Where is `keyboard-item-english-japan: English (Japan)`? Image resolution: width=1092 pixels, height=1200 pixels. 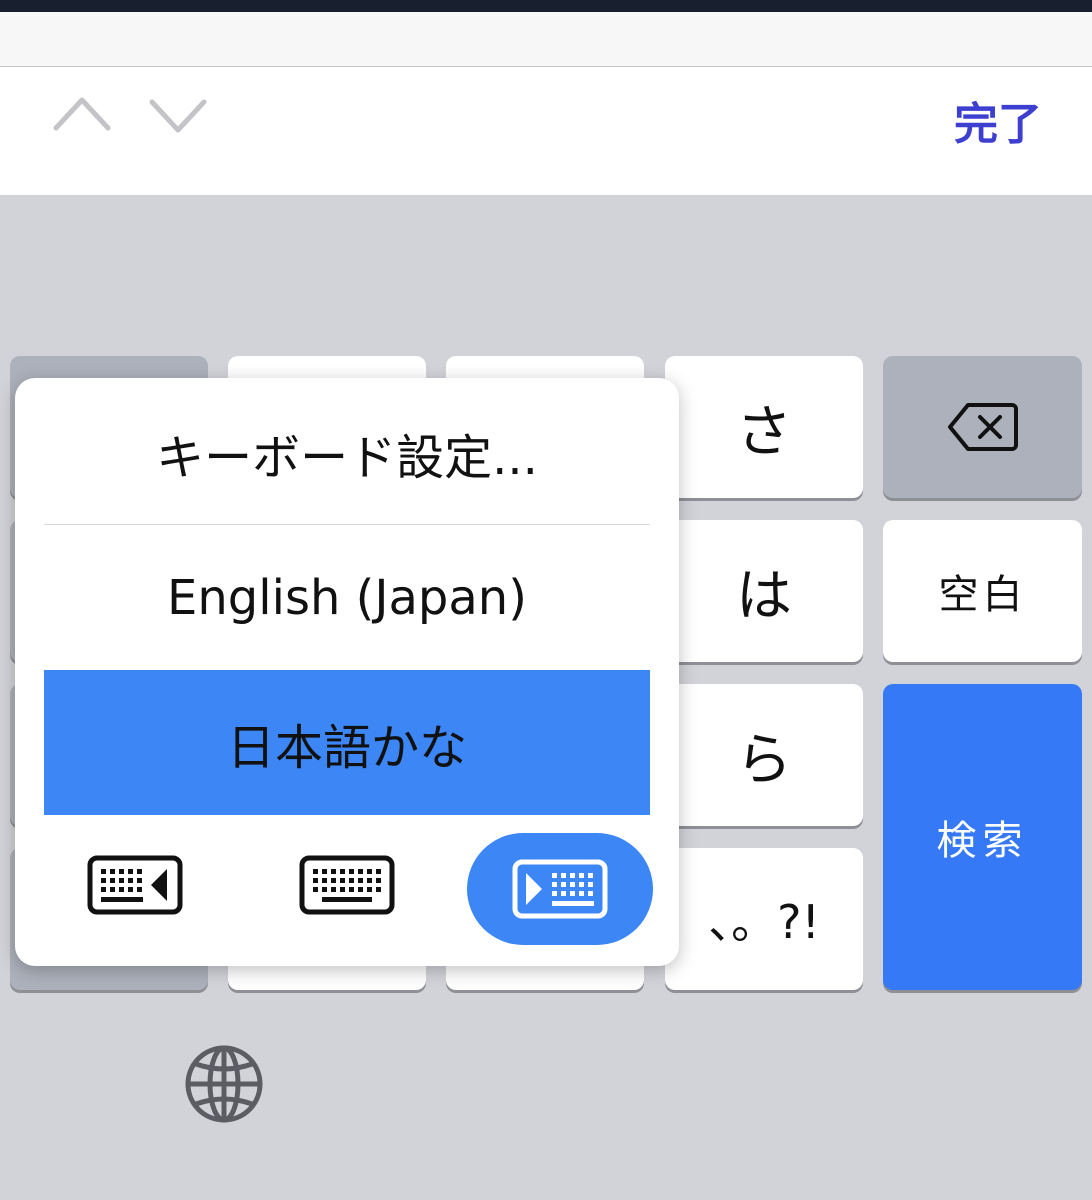
keyboard-item-english-japan: English (Japan) is located at coordinates (347, 598).